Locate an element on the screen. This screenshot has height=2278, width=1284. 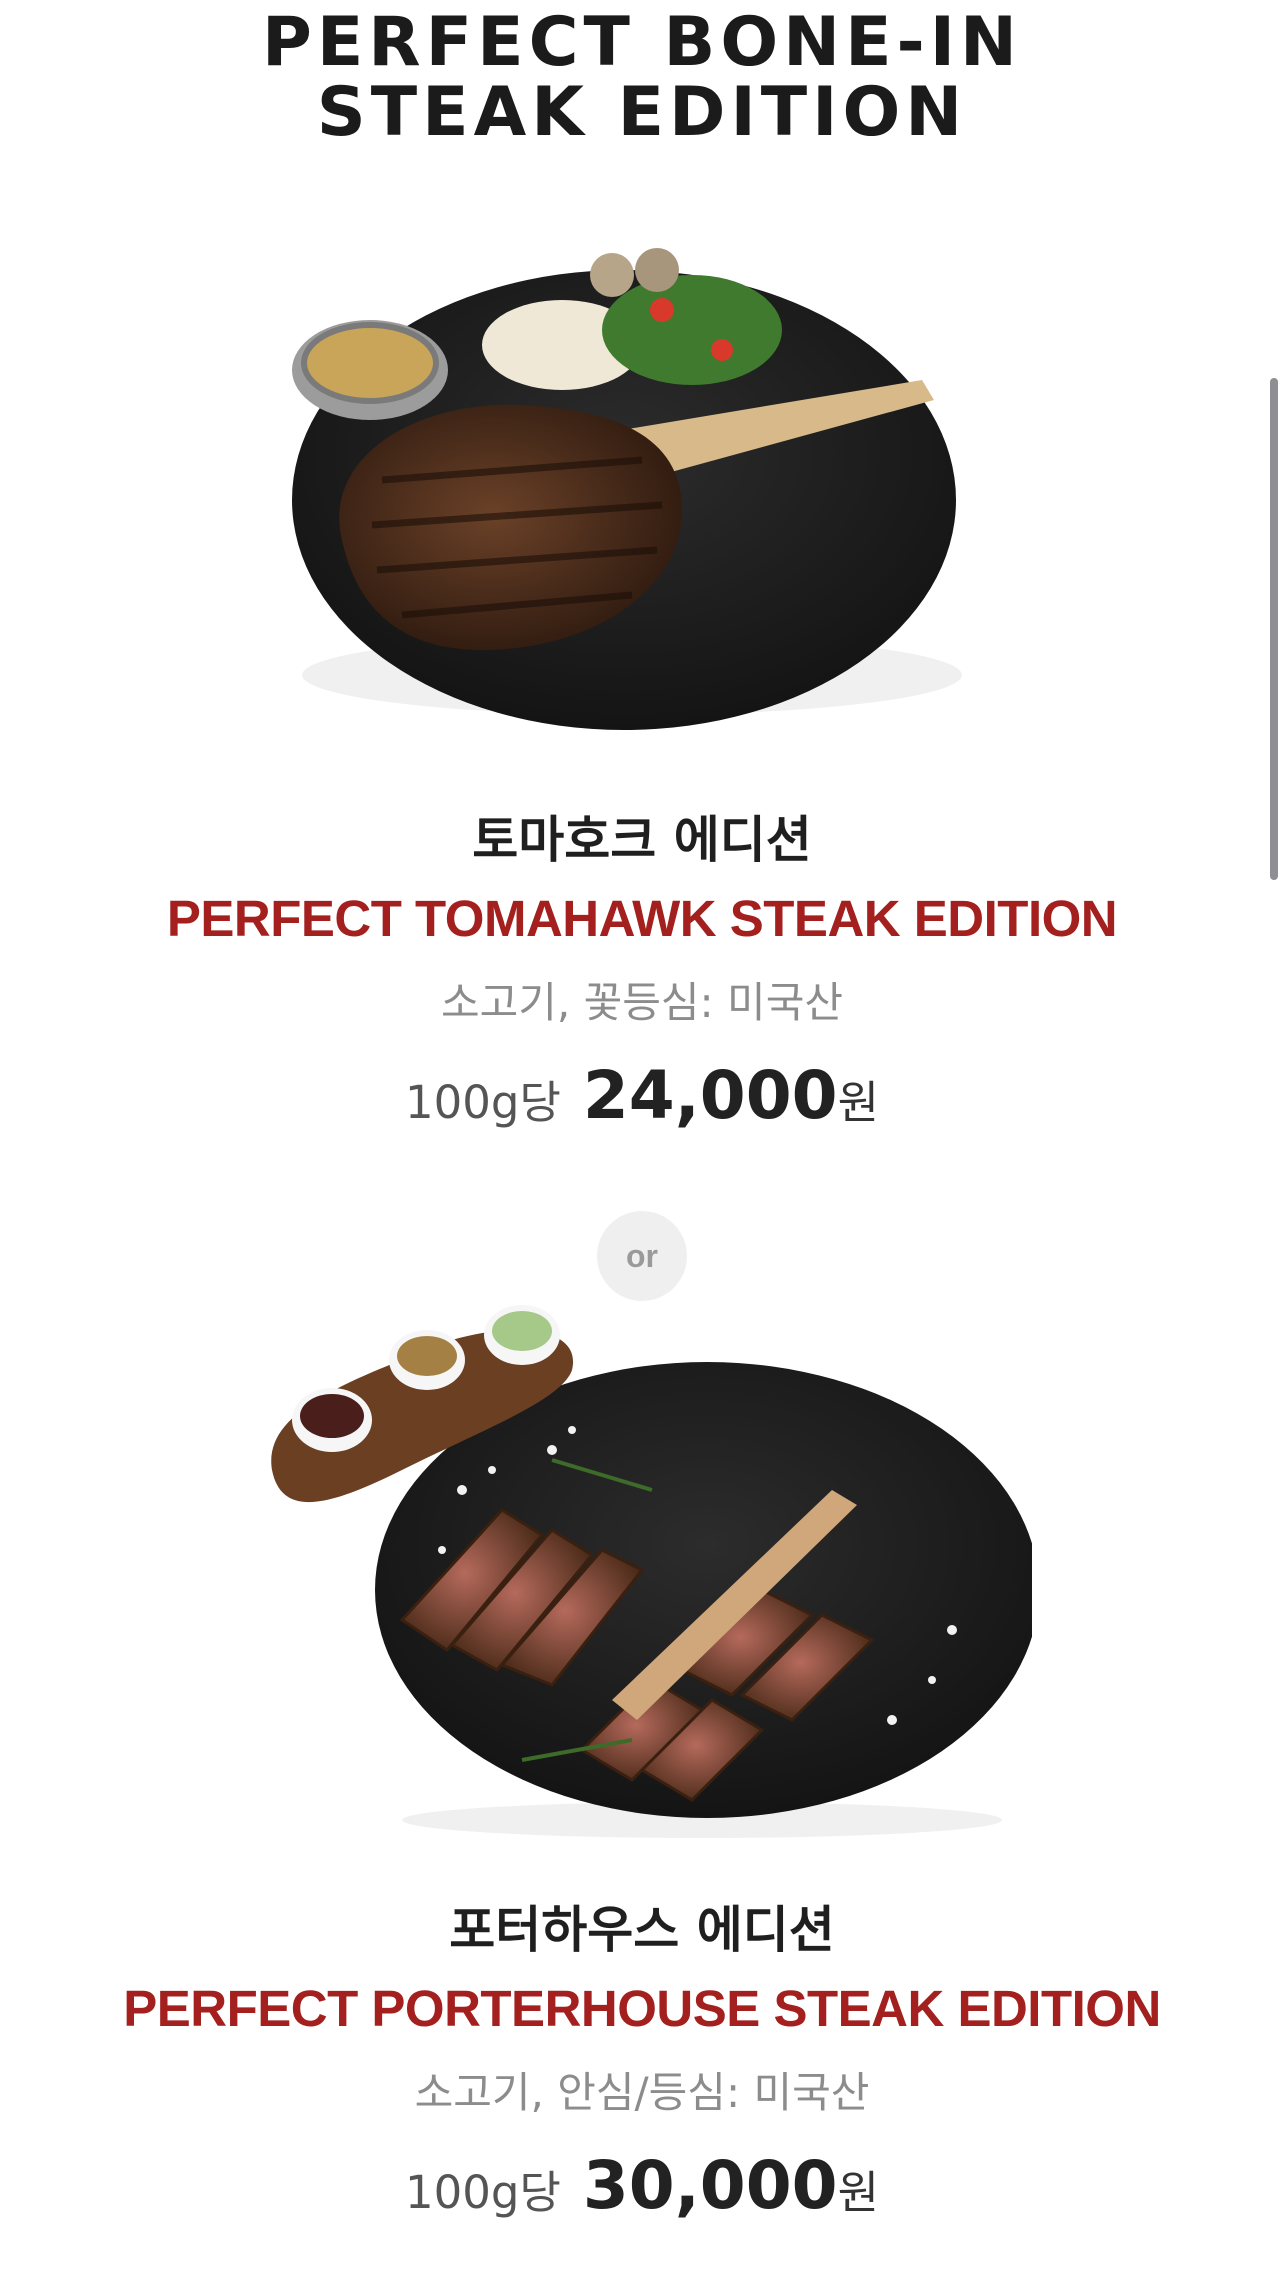
price-value: 24,000 is located at coordinates (710, 1095).